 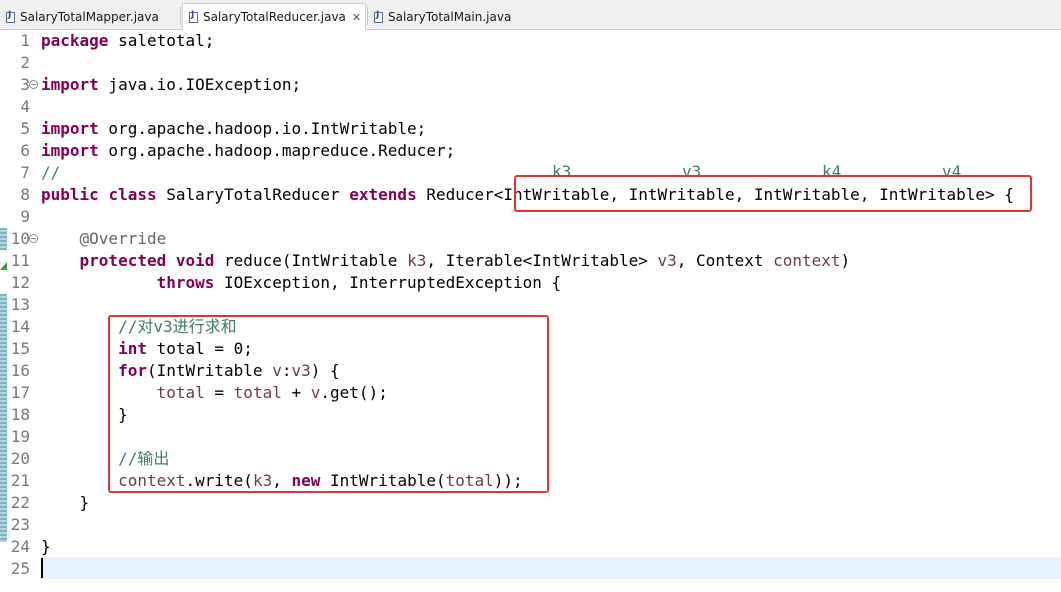 I want to click on keyword: class, so click(x=132, y=194).